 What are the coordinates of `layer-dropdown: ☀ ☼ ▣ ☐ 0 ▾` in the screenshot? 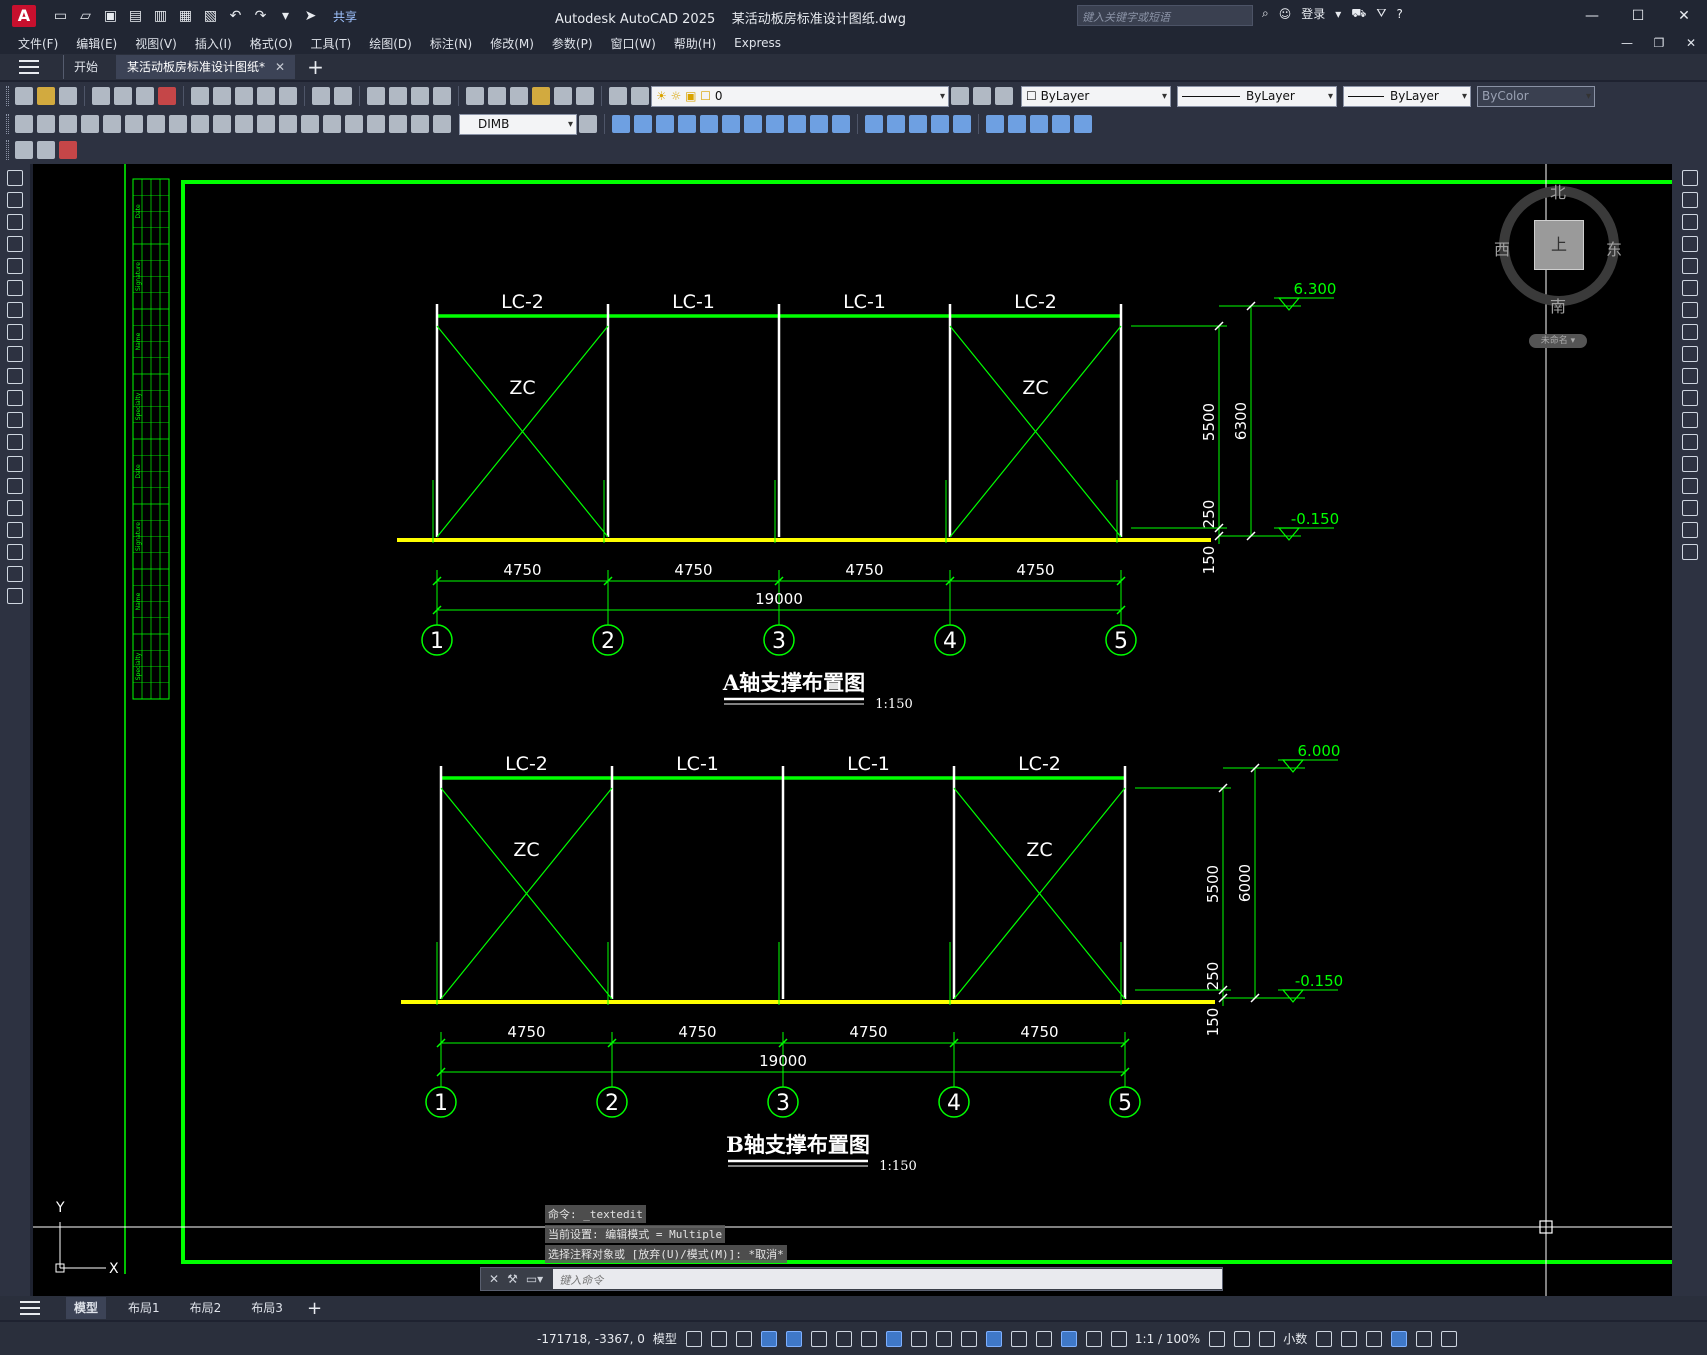 It's located at (800, 96).